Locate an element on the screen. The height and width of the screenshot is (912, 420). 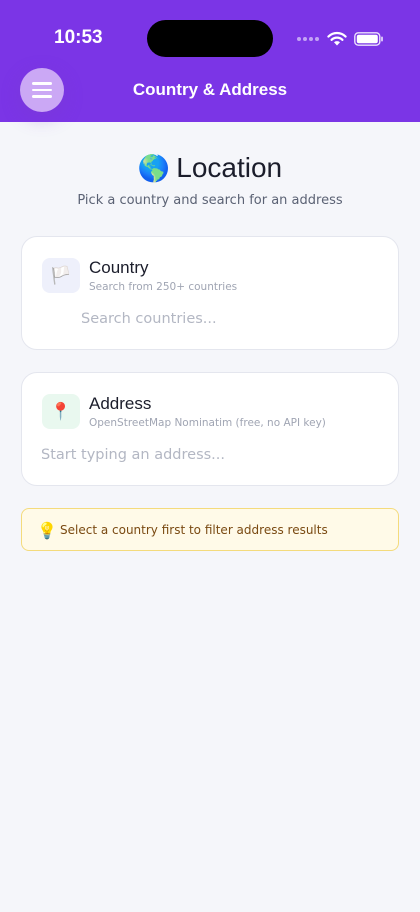
hero-heading: 🌎 Location is located at coordinates (210, 168).